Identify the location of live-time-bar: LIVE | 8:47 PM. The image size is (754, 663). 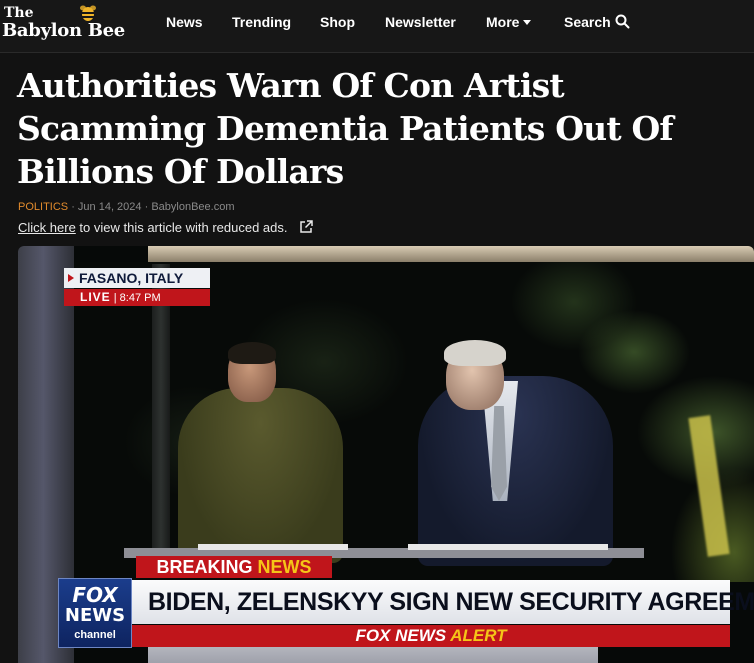
(137, 297).